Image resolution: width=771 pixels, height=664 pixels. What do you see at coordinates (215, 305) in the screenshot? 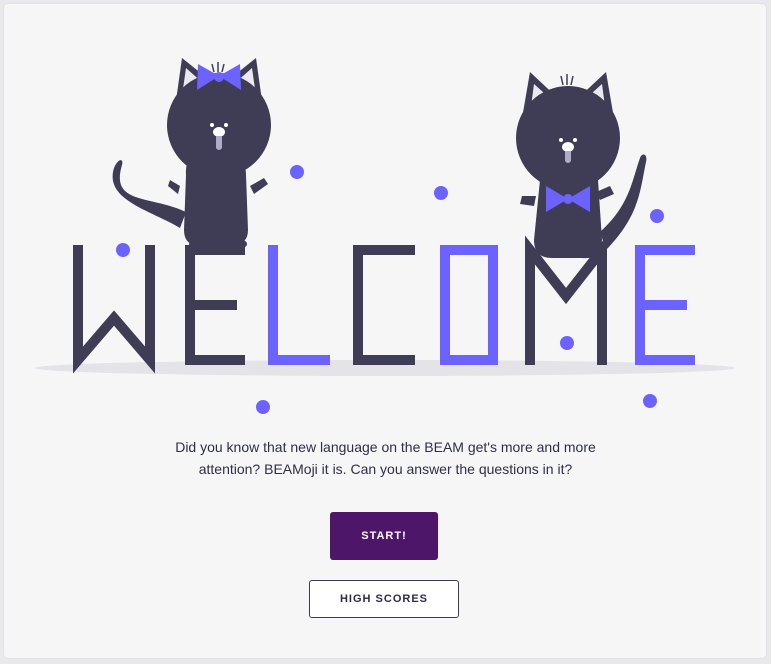
I see `letter-e` at bounding box center [215, 305].